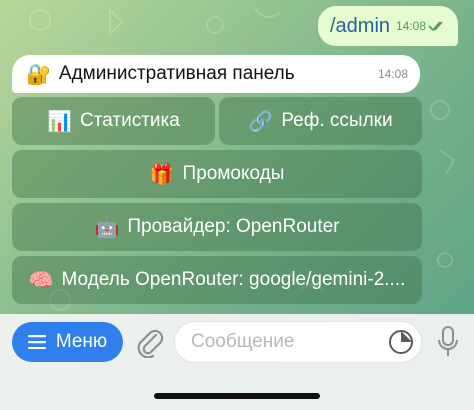 The width and height of the screenshot is (474, 410). I want to click on sticker-icon, so click(401, 342).